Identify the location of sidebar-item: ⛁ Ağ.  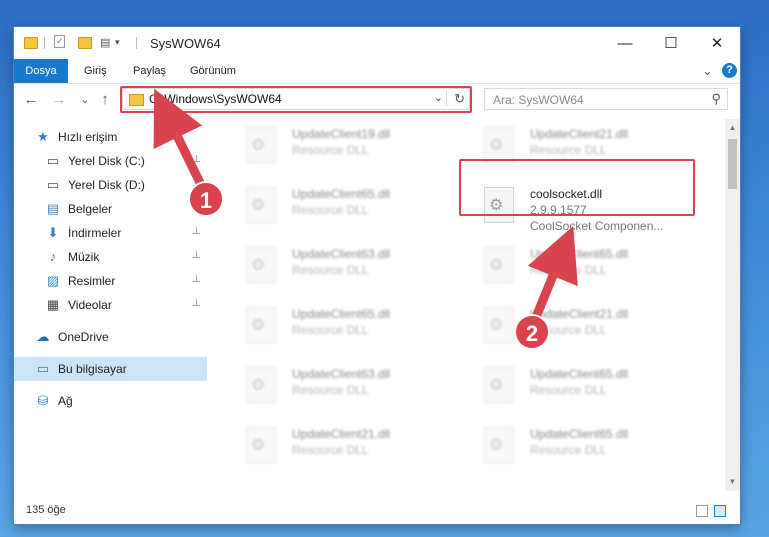
(110, 401).